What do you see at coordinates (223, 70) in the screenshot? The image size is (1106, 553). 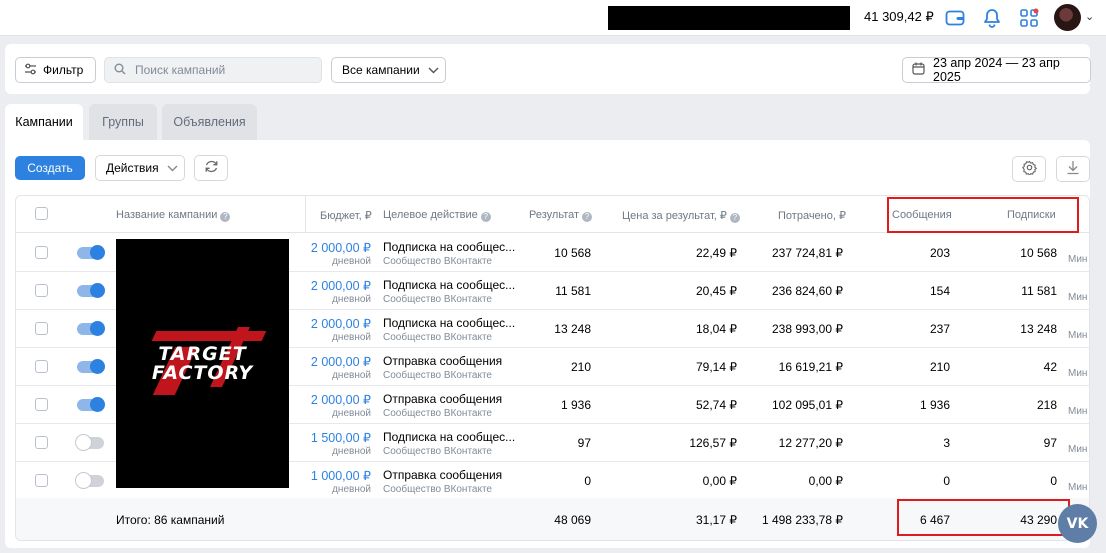 I see `search-input` at bounding box center [223, 70].